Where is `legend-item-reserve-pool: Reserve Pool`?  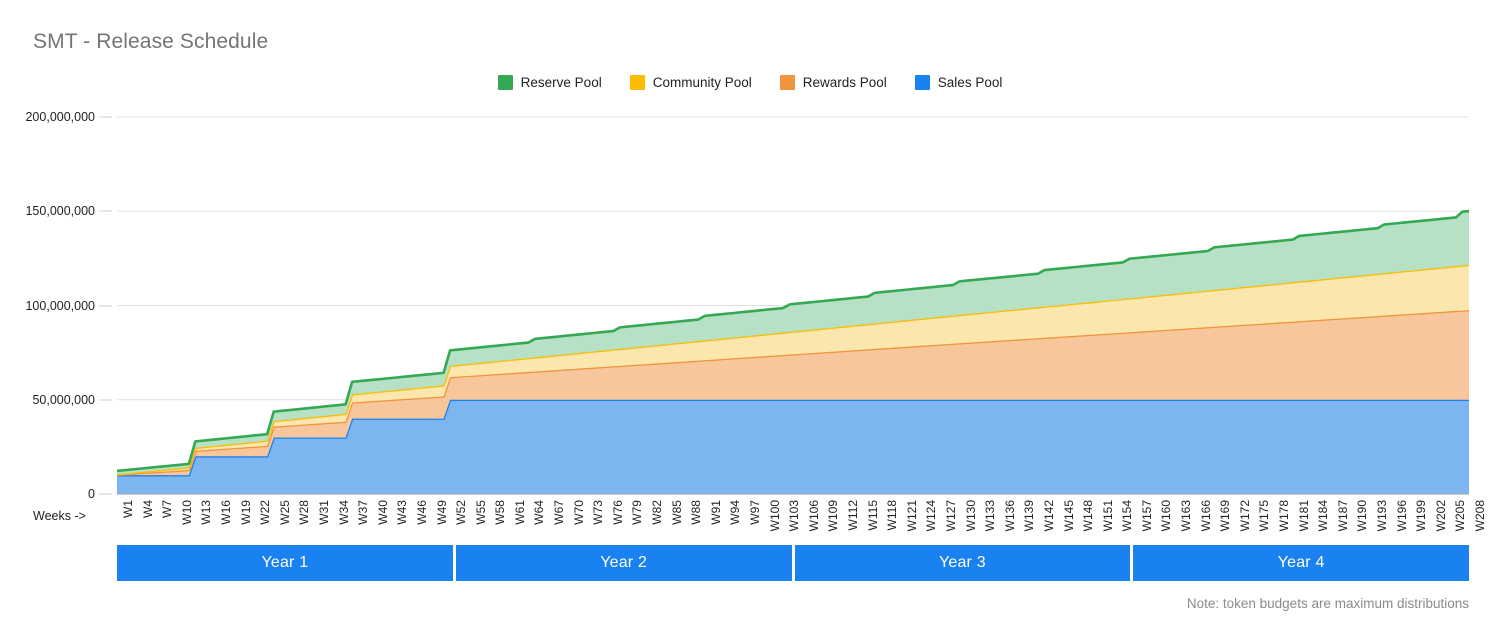 legend-item-reserve-pool: Reserve Pool is located at coordinates (549, 82).